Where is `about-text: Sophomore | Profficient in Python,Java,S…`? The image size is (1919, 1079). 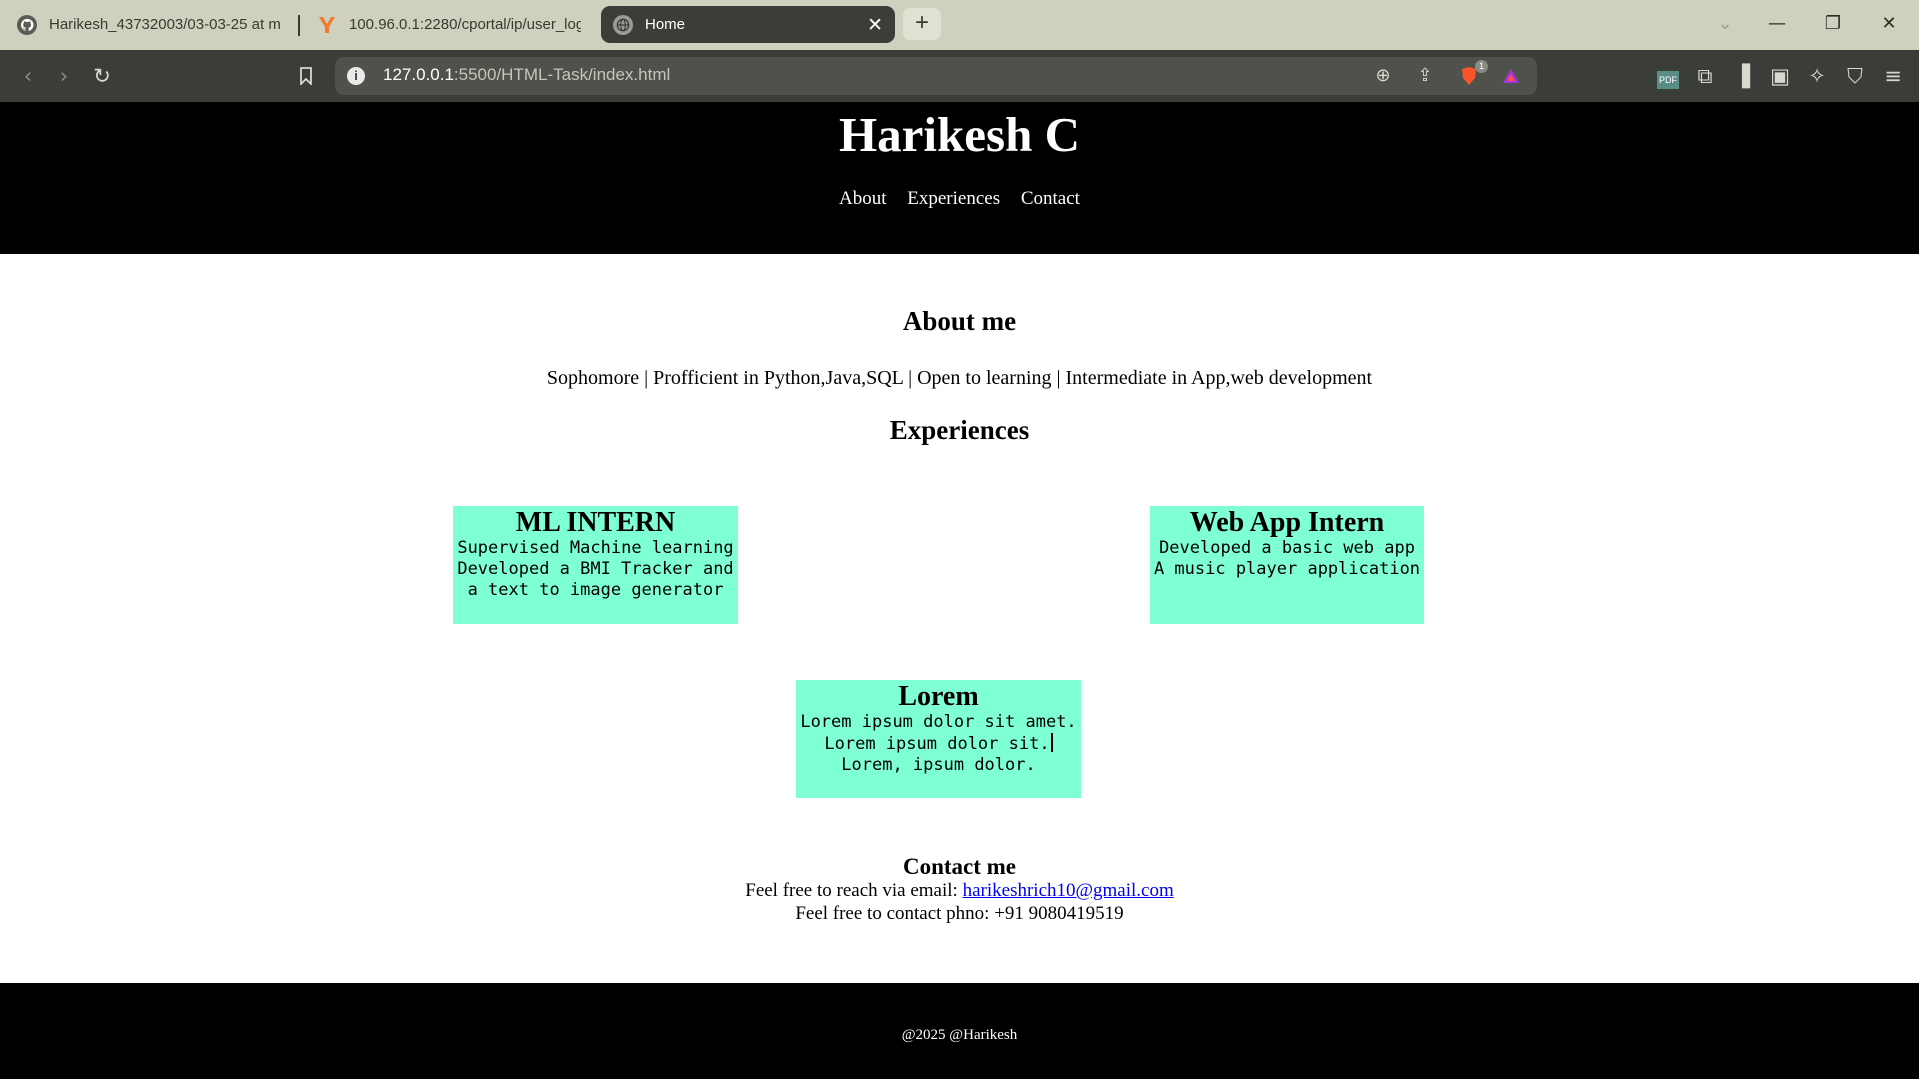
about-text: Sophomore | Profficient in Python,Java,S… is located at coordinates (959, 378).